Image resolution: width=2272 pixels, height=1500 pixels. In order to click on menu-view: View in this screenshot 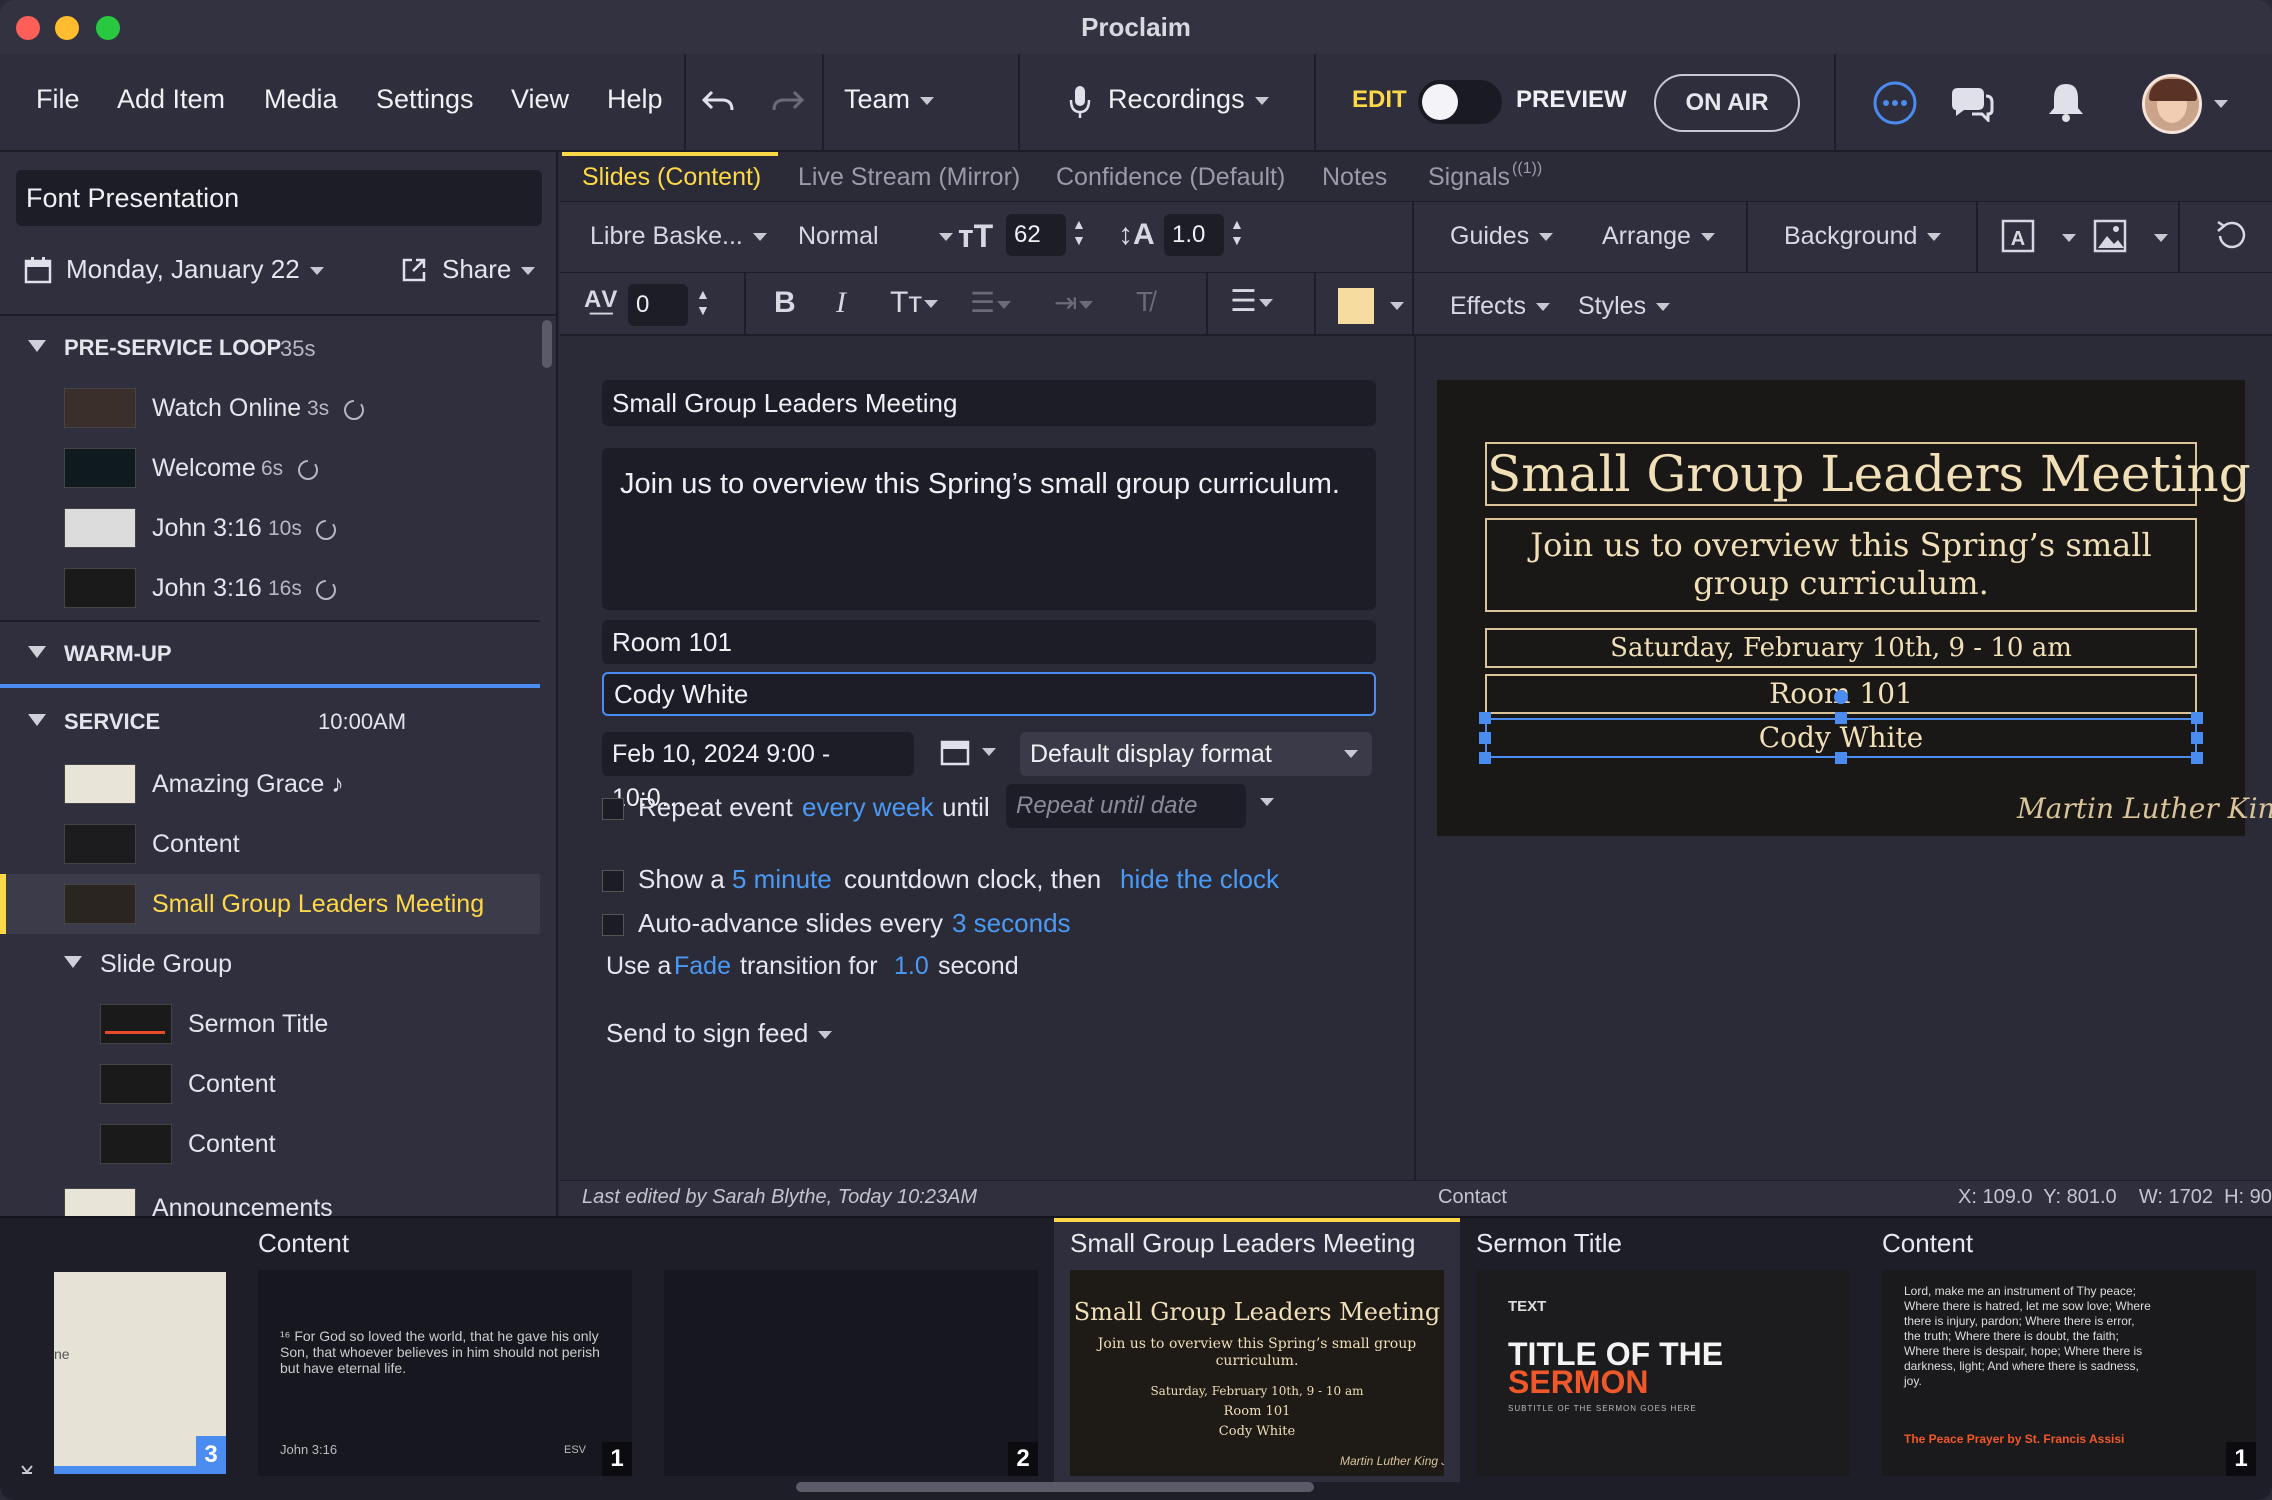, I will do `click(540, 99)`.